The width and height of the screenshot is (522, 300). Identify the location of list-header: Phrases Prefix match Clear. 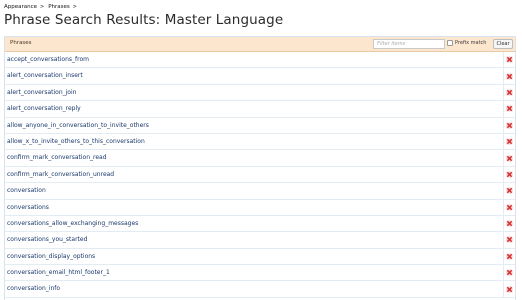
(260, 44).